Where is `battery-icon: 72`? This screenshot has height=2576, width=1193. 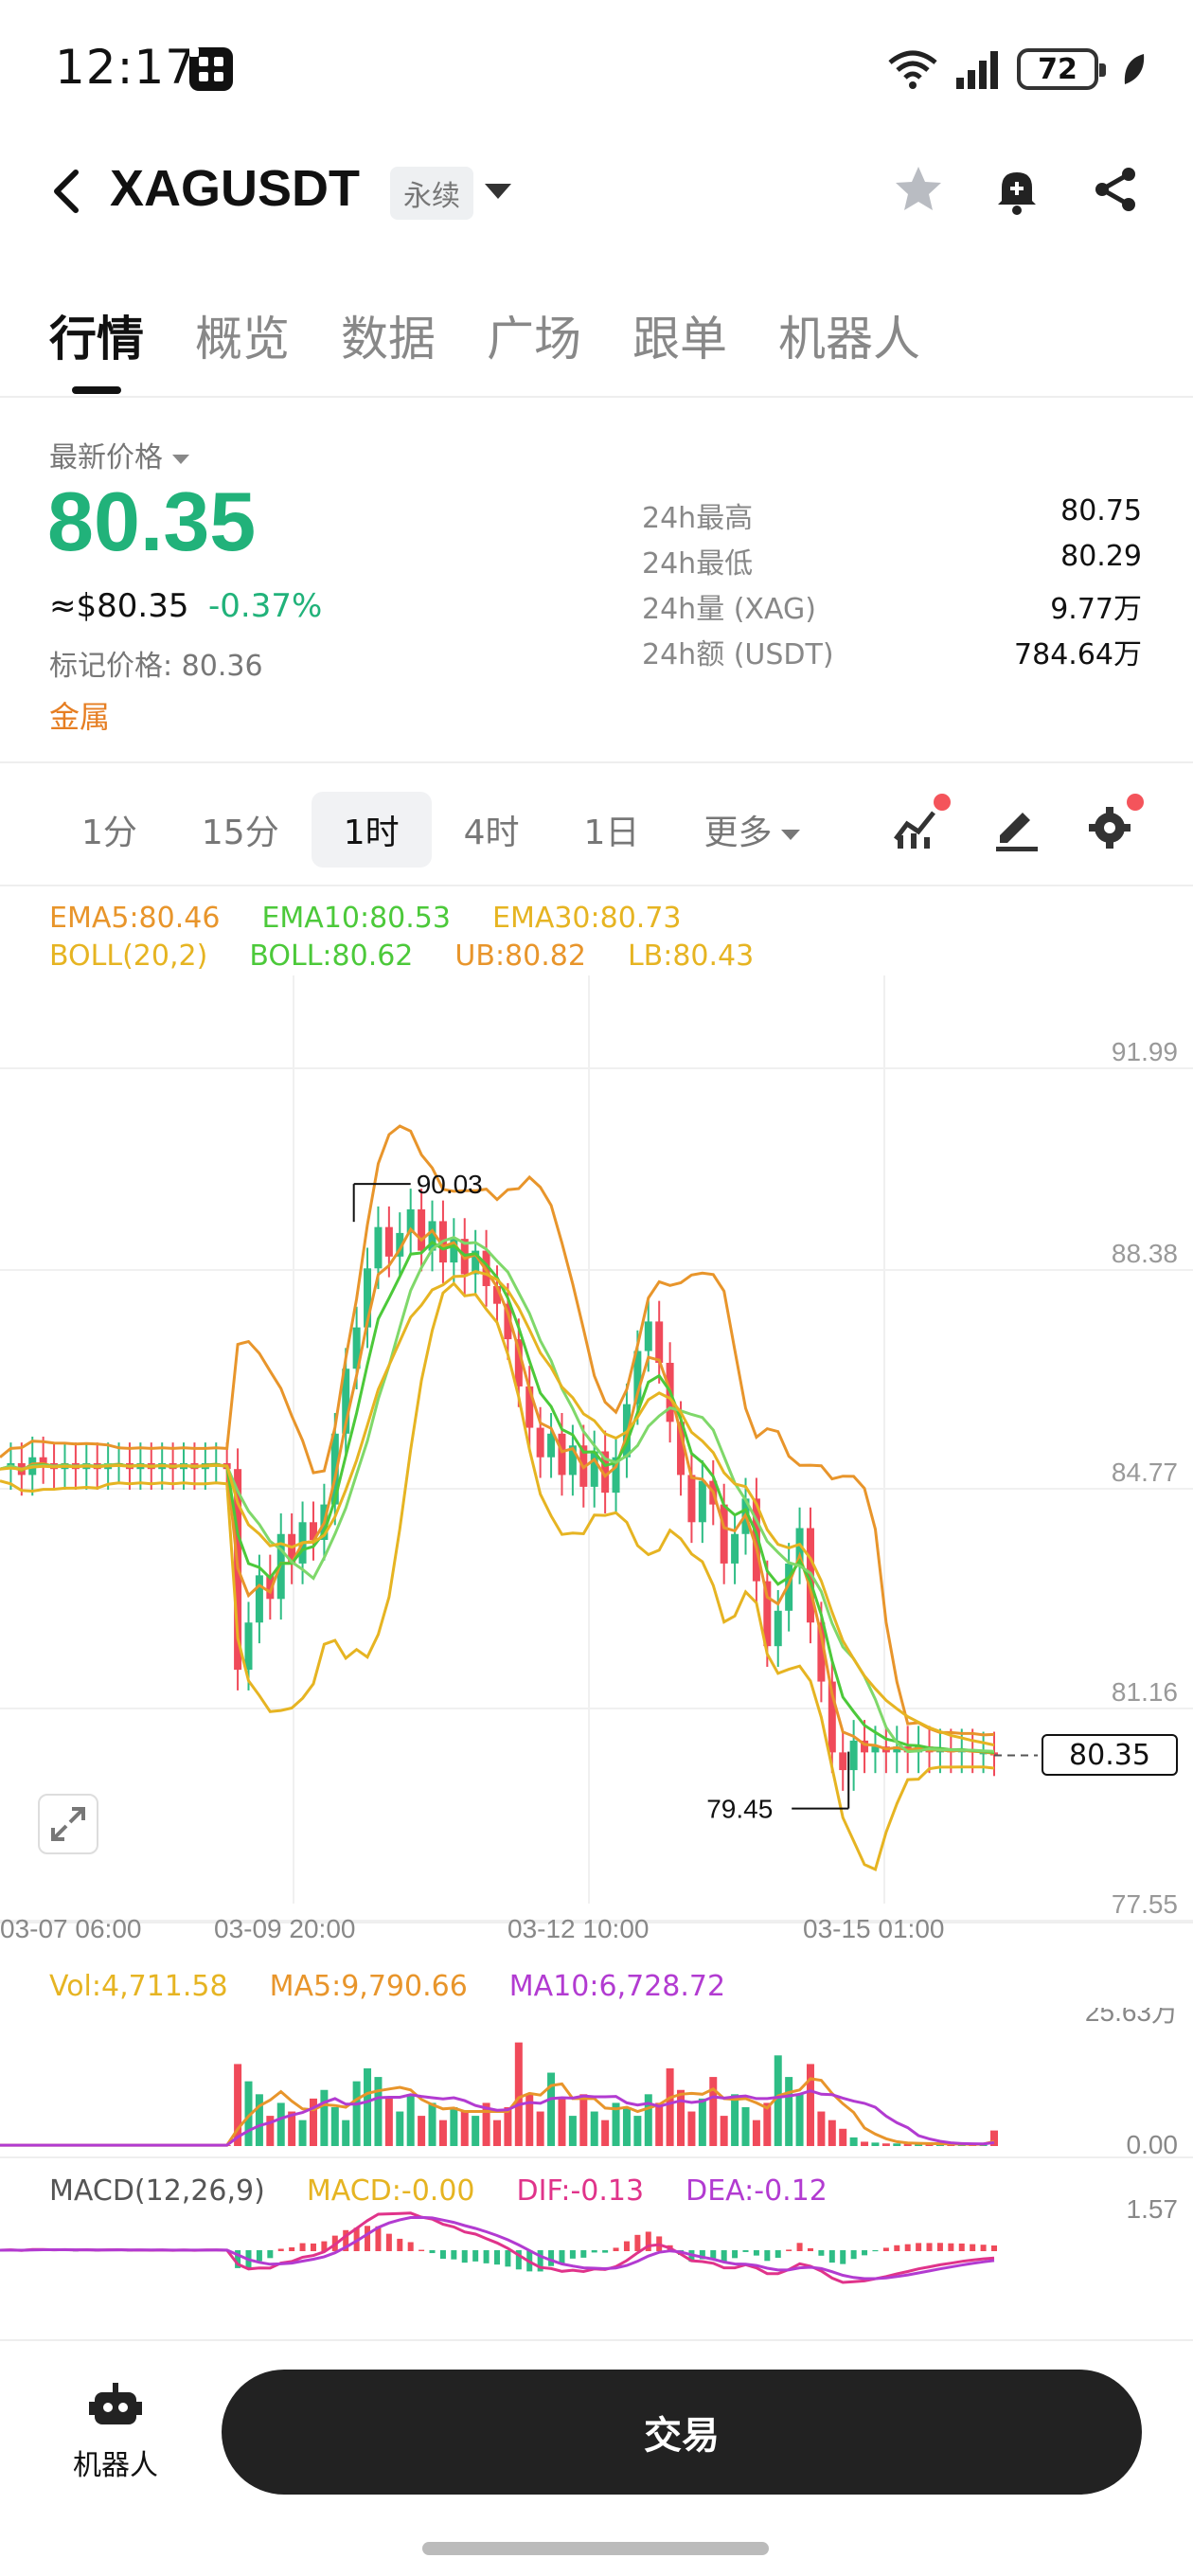
battery-icon: 72 is located at coordinates (1061, 69).